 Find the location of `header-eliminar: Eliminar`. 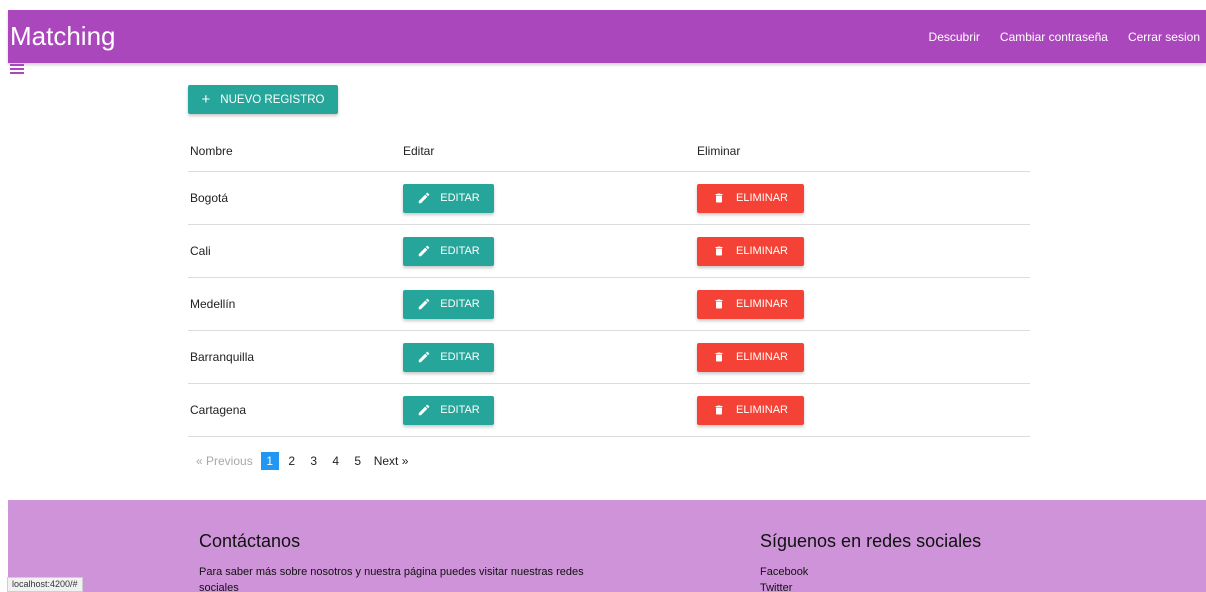

header-eliminar: Eliminar is located at coordinates (719, 151).